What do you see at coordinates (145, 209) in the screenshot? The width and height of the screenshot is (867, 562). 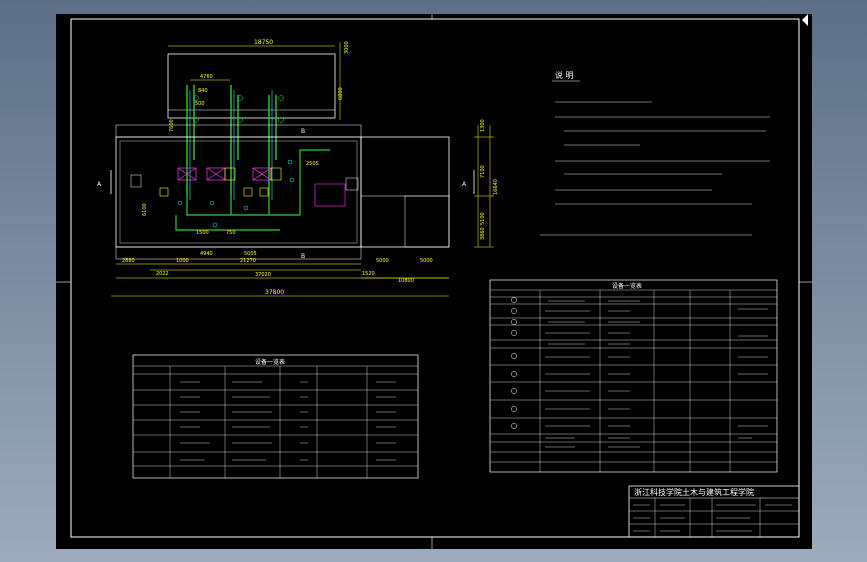 I see `dim-6100: 6100` at bounding box center [145, 209].